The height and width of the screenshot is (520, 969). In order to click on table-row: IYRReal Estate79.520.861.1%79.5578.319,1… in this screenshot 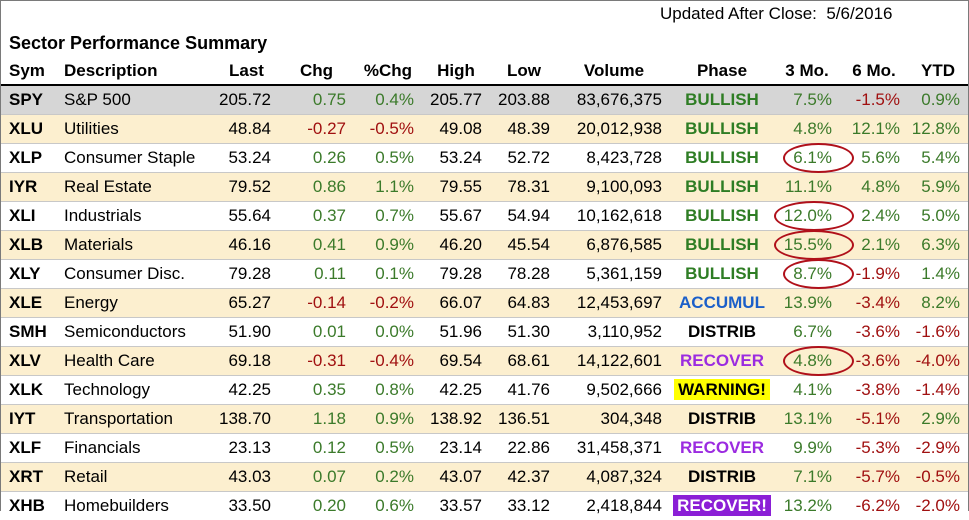, I will do `click(484, 187)`.